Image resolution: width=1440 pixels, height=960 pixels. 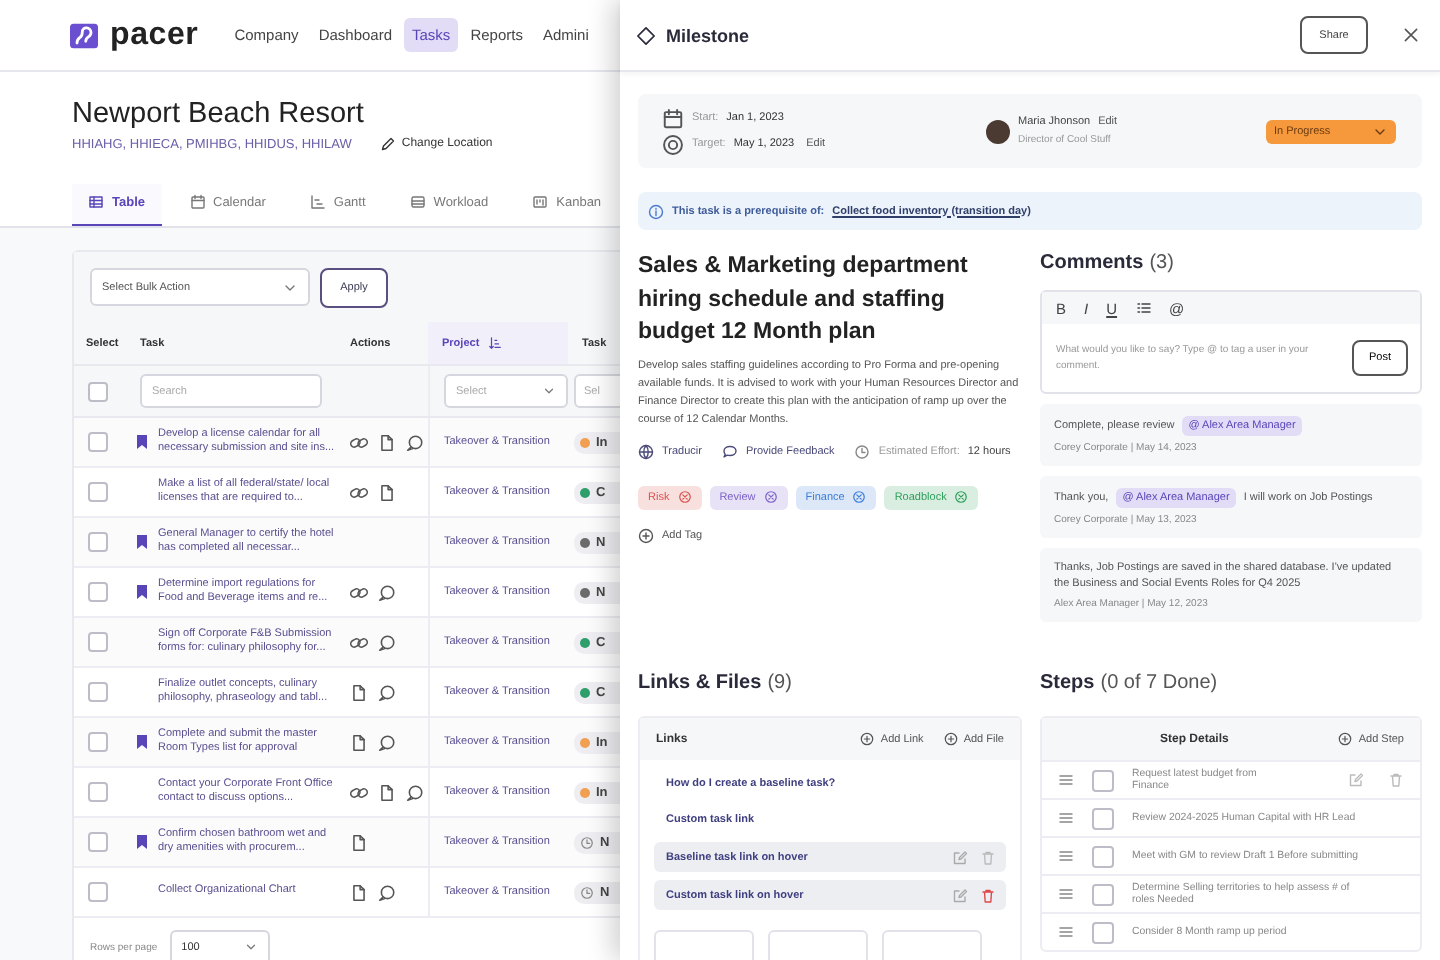 What do you see at coordinates (1161, 263) in the screenshot?
I see `section-count: (3)` at bounding box center [1161, 263].